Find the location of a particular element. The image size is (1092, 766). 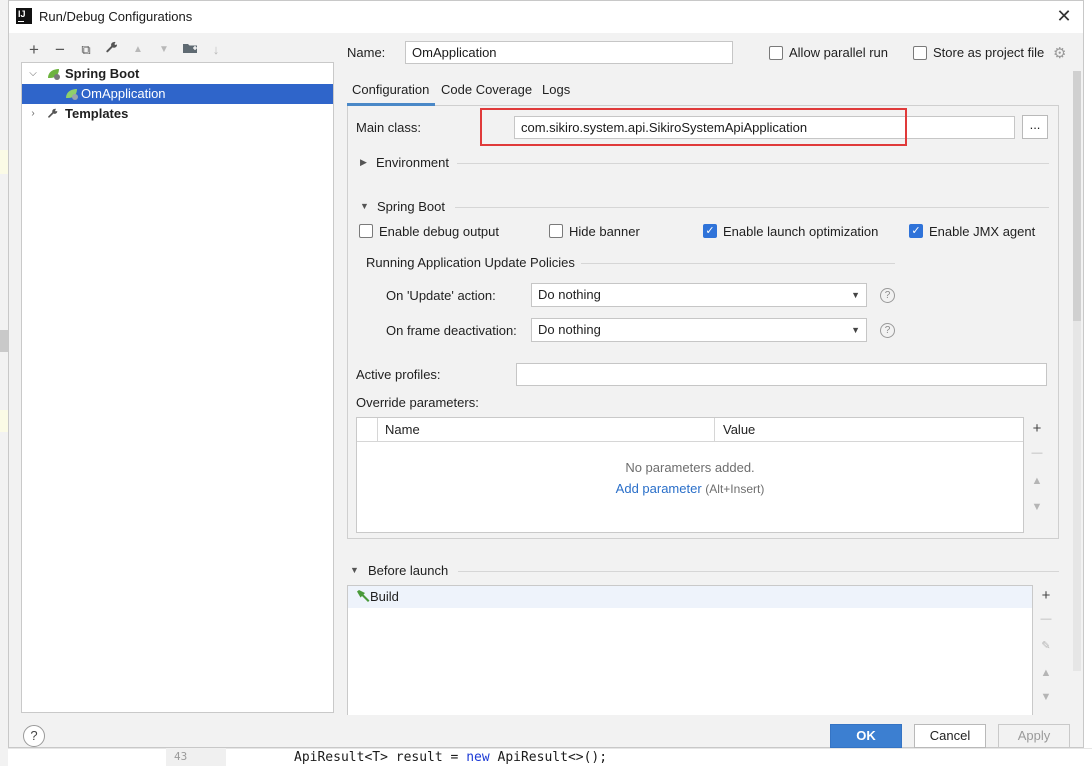

close-icon: ✕ is located at coordinates (1064, 17).